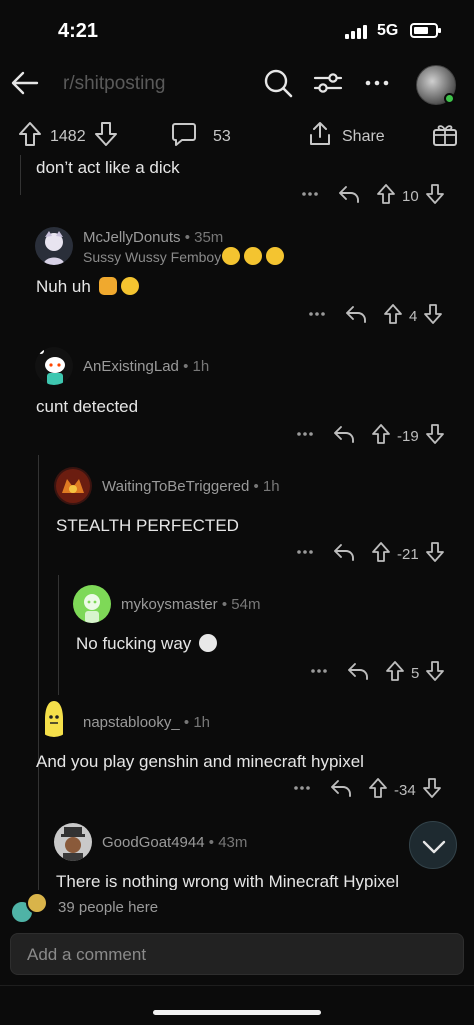 The width and height of the screenshot is (474, 1025). What do you see at coordinates (129, 286) in the screenshot?
I see `laughing-face-icon` at bounding box center [129, 286].